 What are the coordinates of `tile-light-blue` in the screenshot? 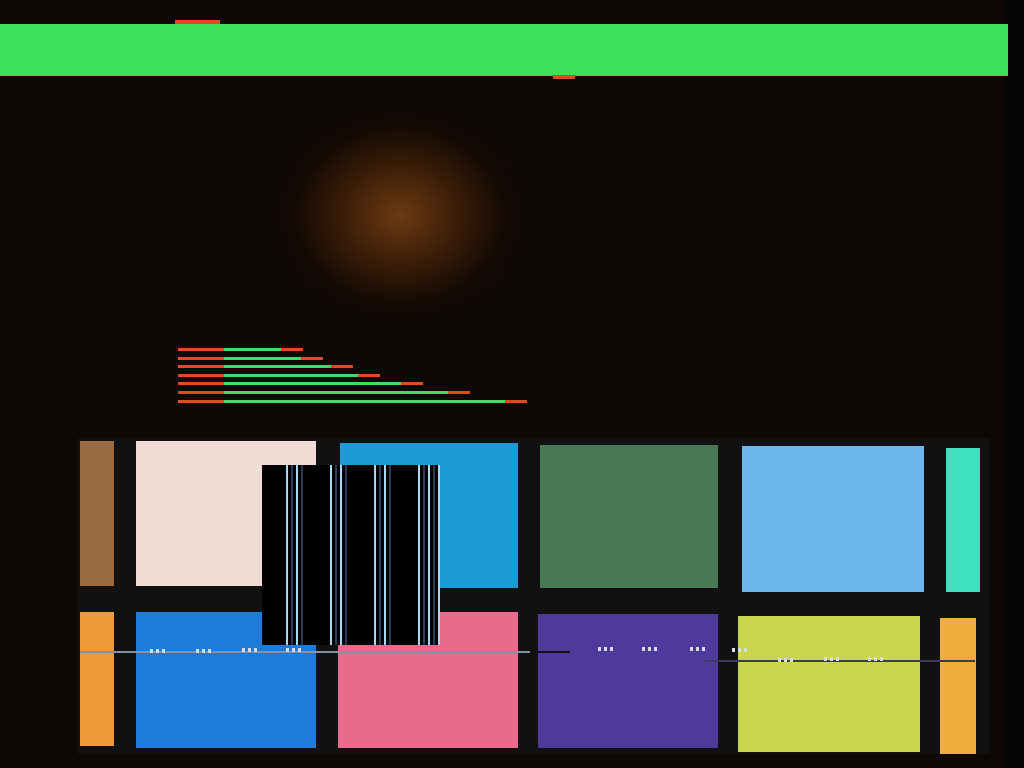 It's located at (833, 519).